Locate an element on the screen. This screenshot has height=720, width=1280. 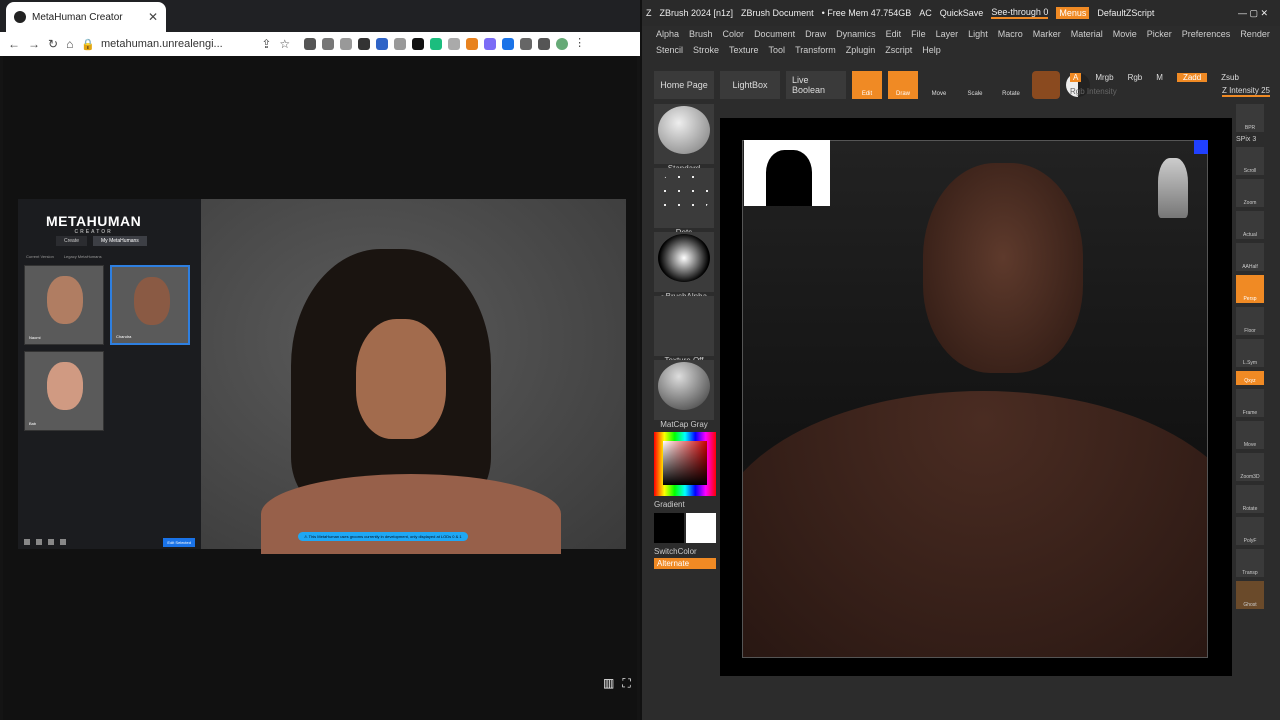
puzzle-icon is located at coordinates (526, 44).